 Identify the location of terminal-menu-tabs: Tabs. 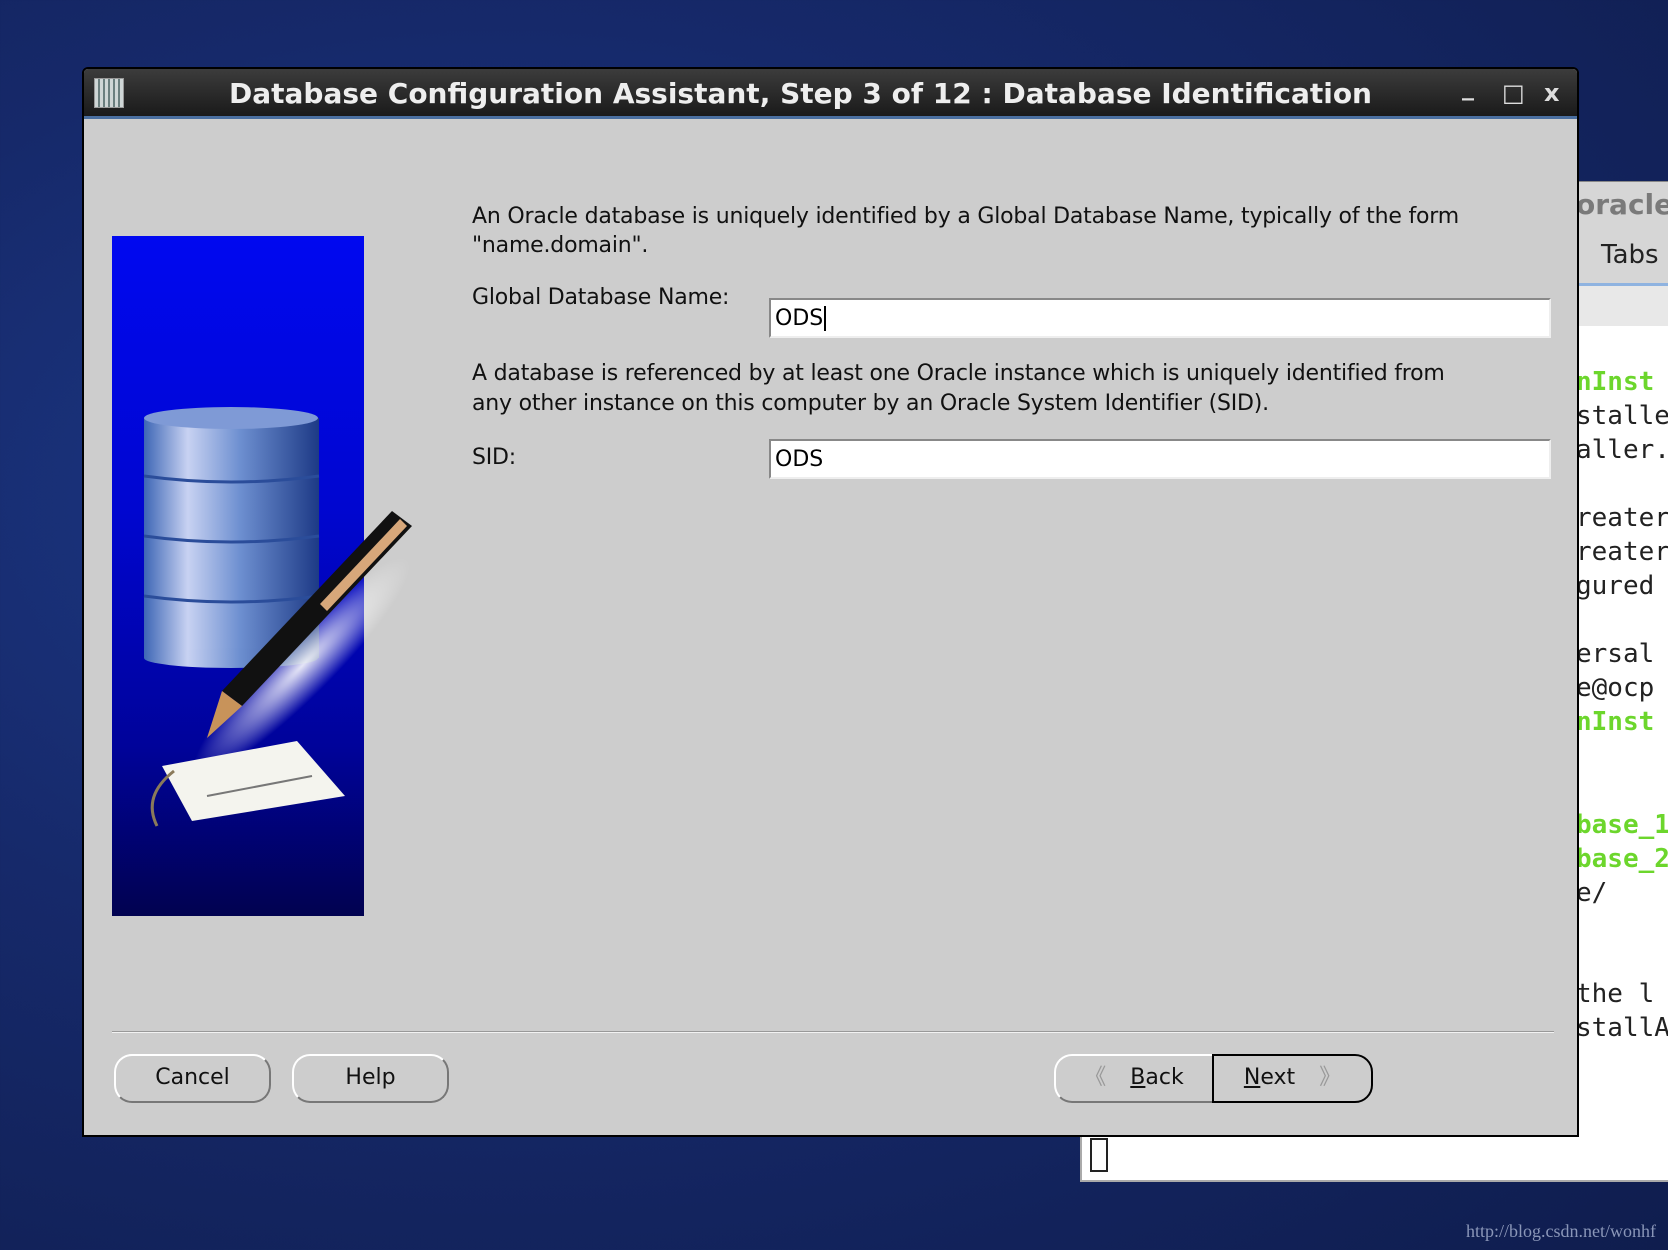
(1630, 255).